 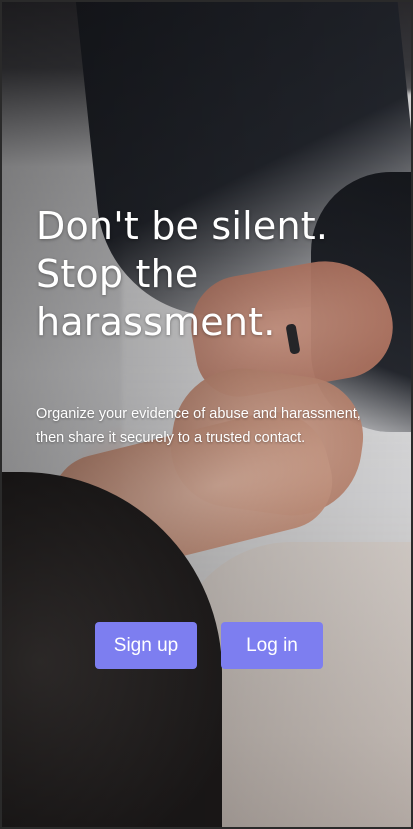 What do you see at coordinates (209, 645) in the screenshot?
I see `auth-buttons: Sign up Log in` at bounding box center [209, 645].